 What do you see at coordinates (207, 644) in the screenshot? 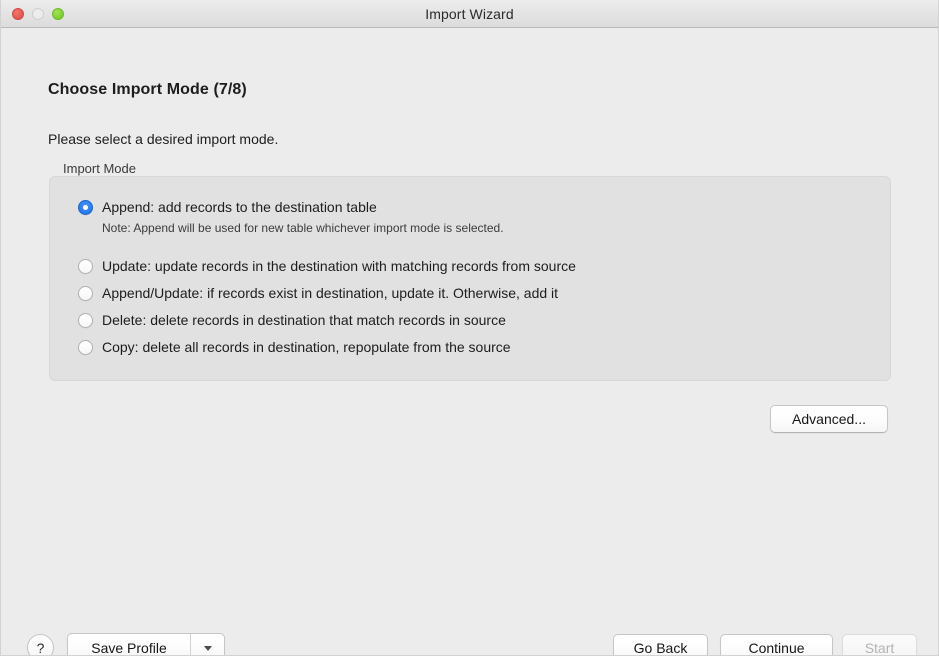
I see `save-profile-menu-button` at bounding box center [207, 644].